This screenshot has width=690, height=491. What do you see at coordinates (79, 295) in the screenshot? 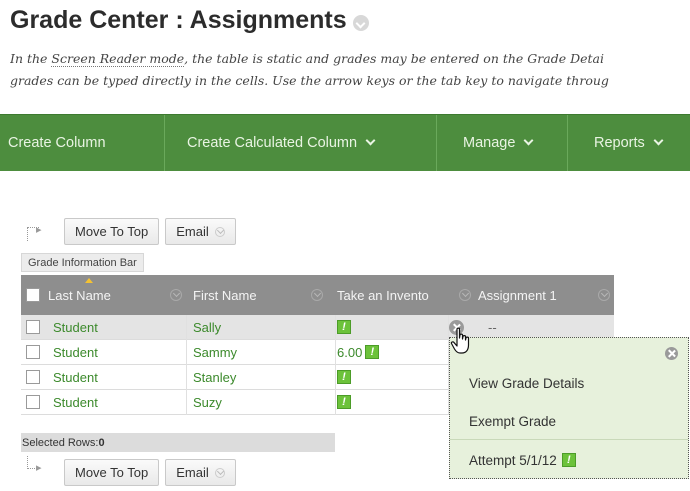
I see `column-title: Last Name` at bounding box center [79, 295].